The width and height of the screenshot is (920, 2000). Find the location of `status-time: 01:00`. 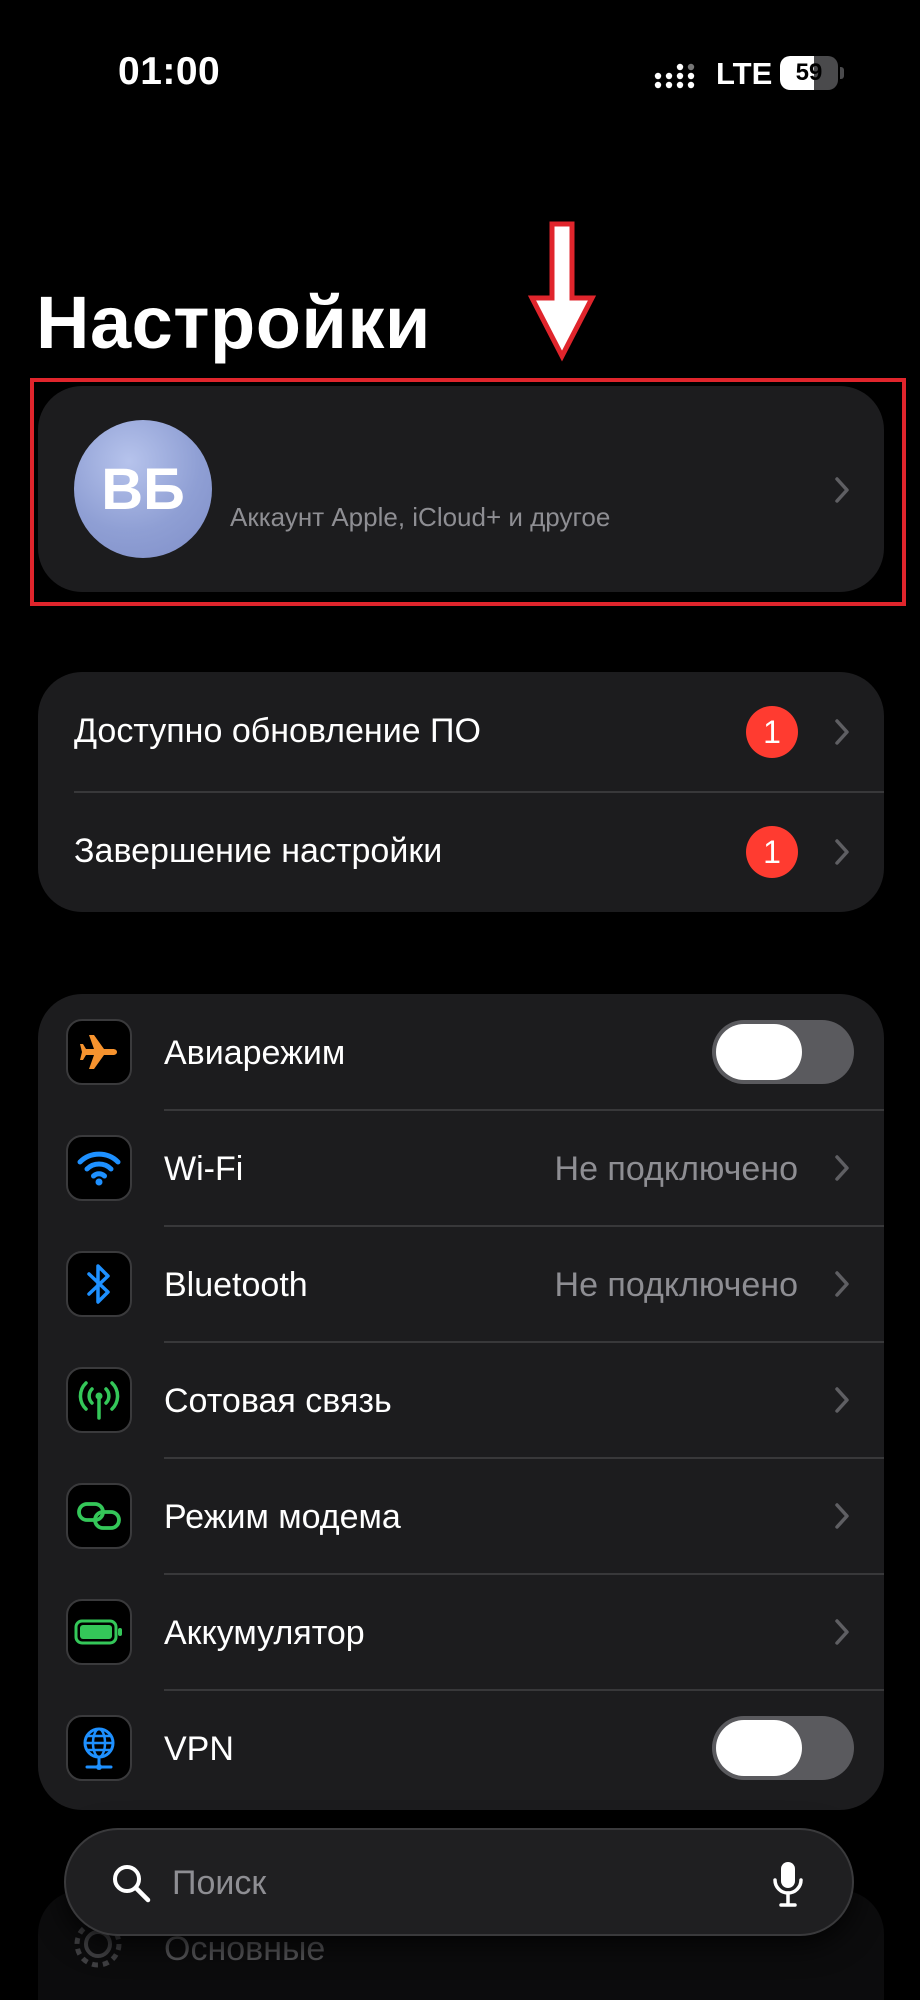

status-time: 01:00 is located at coordinates (169, 71).